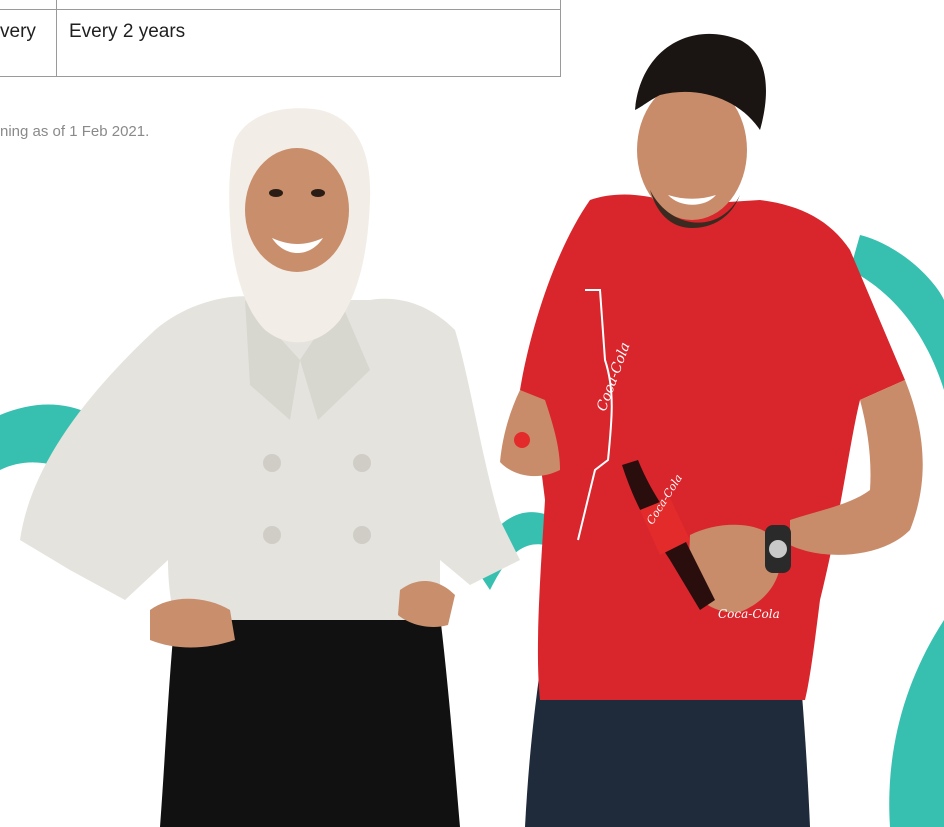 The width and height of the screenshot is (944, 827). Describe the element at coordinates (916, 723) in the screenshot. I see `teal-swoosh-right-lower` at that location.